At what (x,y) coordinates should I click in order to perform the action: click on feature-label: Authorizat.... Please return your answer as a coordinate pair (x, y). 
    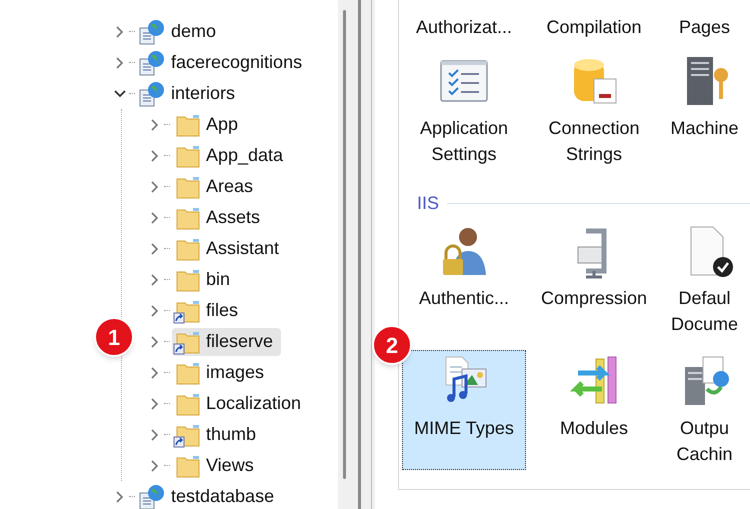
    Looking at the image, I should click on (464, 27).